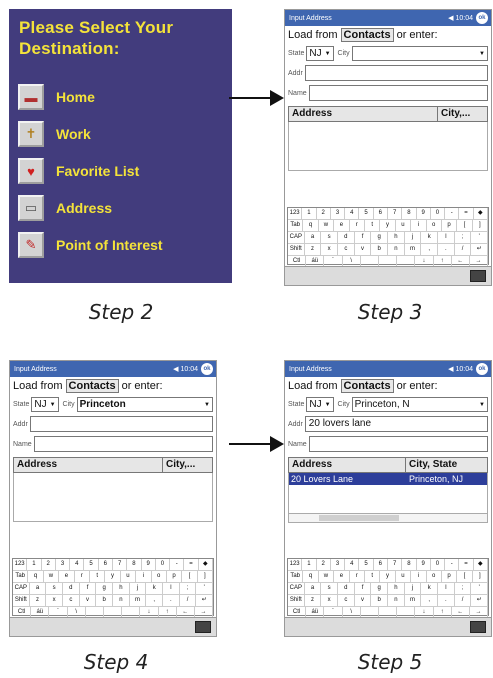  Describe the element at coordinates (404, 576) in the screenshot. I see `key: u` at that location.